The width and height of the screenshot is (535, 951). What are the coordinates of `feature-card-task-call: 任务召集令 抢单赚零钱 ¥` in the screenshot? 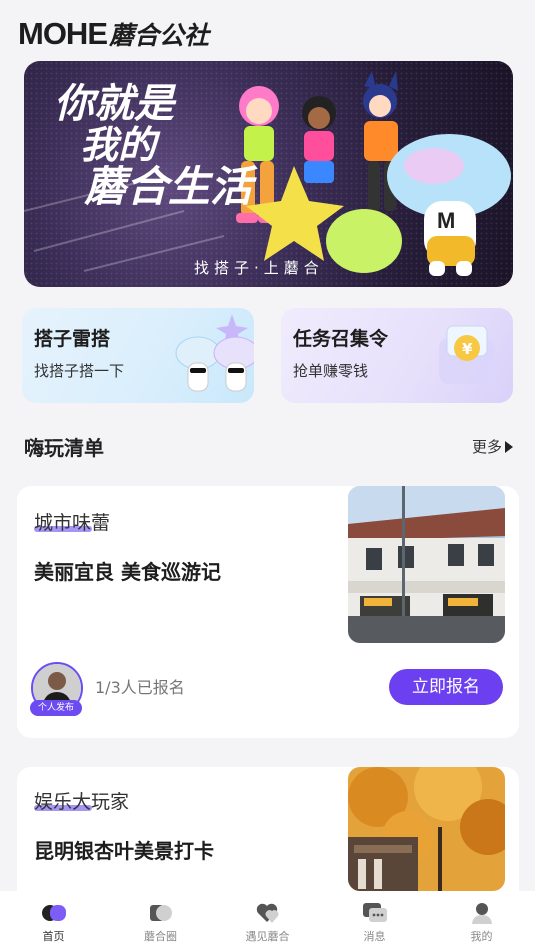 It's located at (397, 355).